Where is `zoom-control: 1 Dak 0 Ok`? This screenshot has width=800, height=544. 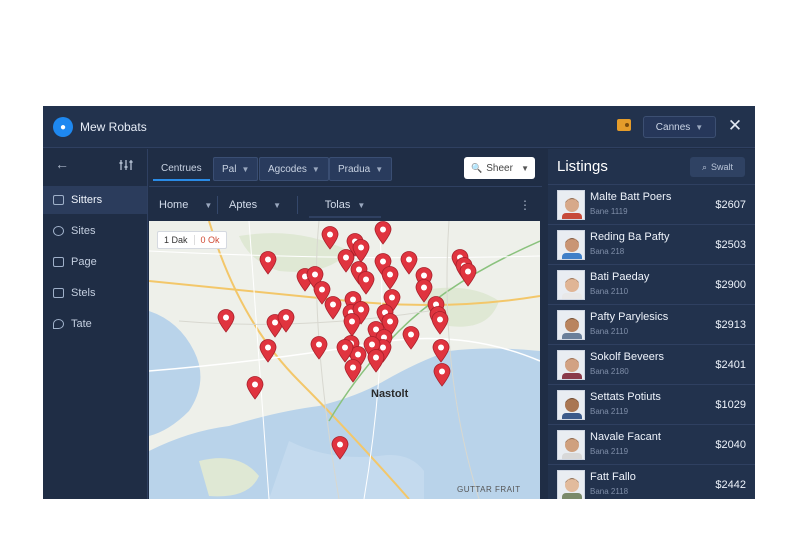
zoom-control: 1 Dak 0 Ok is located at coordinates (192, 240).